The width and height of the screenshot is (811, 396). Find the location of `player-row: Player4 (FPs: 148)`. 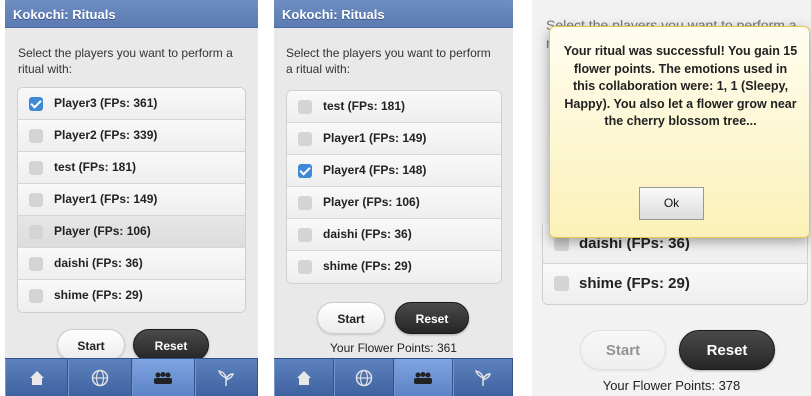

player-row: Player4 (FPs: 148) is located at coordinates (394, 171).